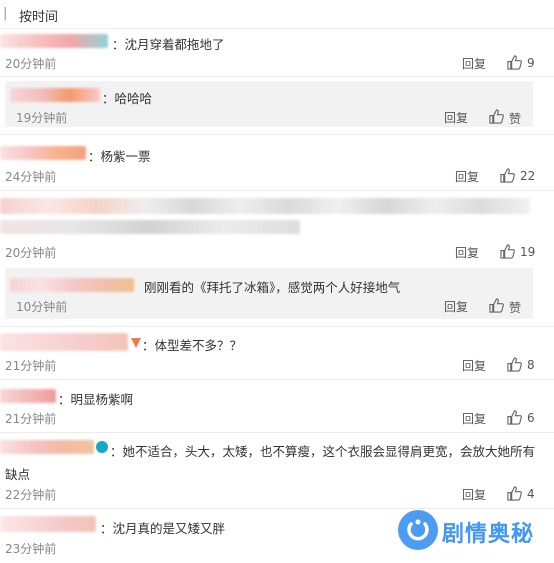 The image size is (554, 563). Describe the element at coordinates (277, 14) in the screenshot. I see `sort-bar: | 按时间` at that location.